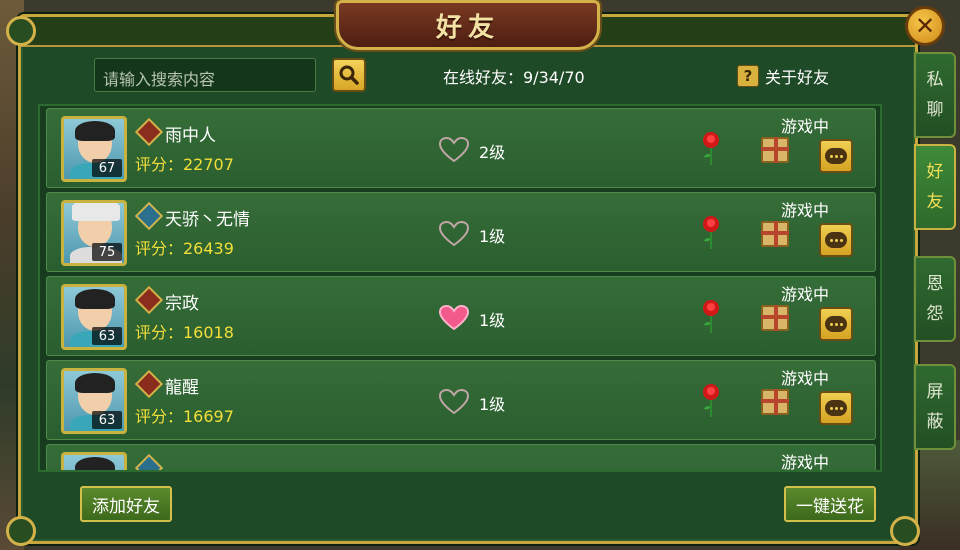 This screenshot has width=960, height=550. What do you see at coordinates (935, 95) in the screenshot?
I see `tab-private-chat: 私 聊` at bounding box center [935, 95].